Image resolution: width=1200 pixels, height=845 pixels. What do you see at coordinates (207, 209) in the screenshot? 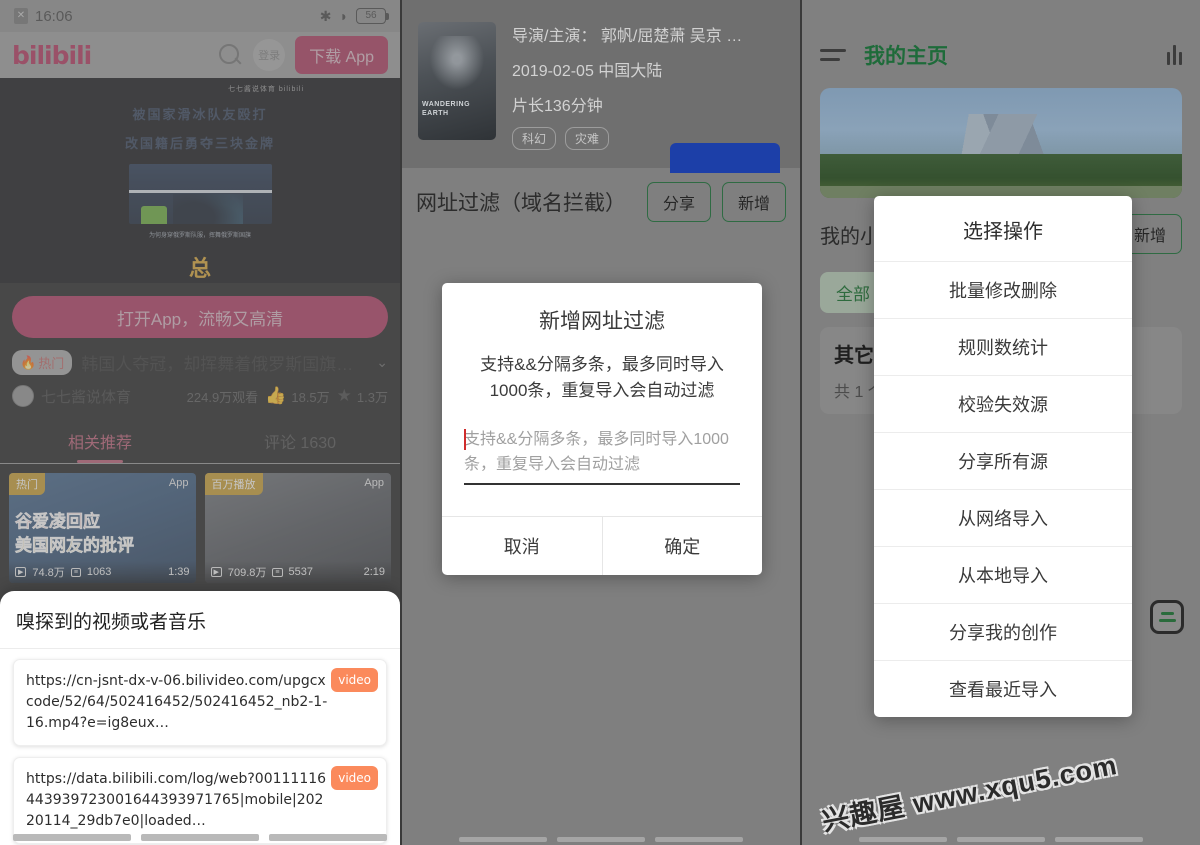
I see `video-frame-subjects` at bounding box center [207, 209].